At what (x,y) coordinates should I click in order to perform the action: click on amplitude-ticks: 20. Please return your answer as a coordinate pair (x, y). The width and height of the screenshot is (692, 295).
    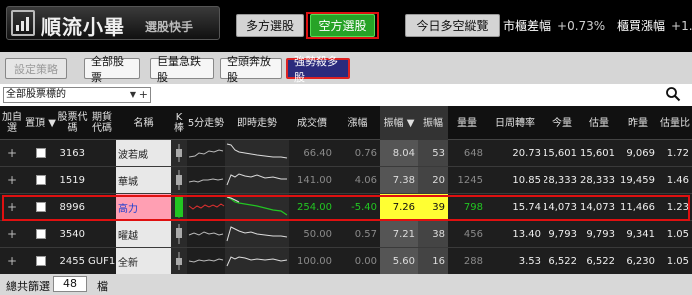
    Looking at the image, I should click on (433, 180).